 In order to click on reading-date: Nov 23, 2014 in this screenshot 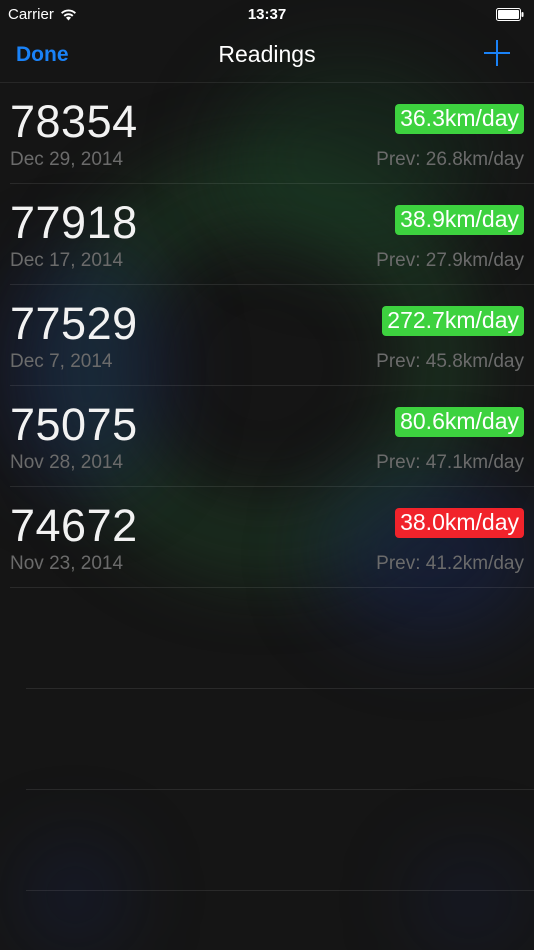, I will do `click(67, 563)`.